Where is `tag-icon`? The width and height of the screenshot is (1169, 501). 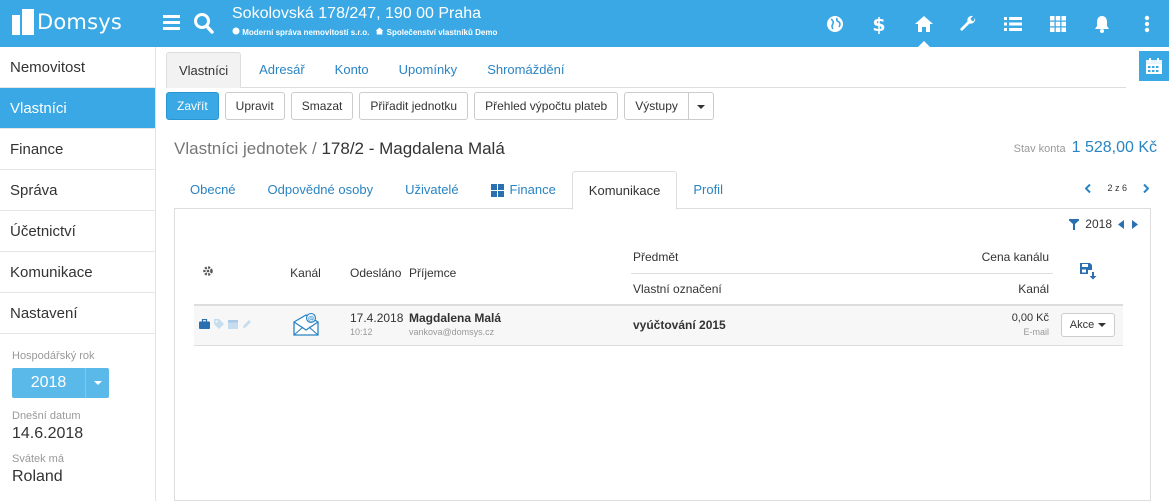
tag-icon is located at coordinates (219, 324).